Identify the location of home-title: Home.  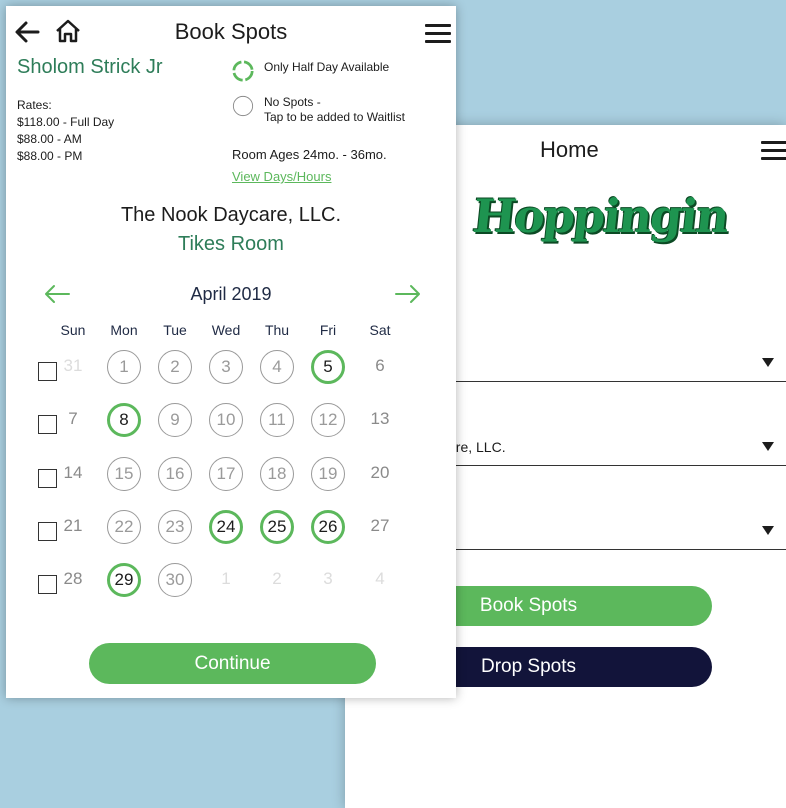
(569, 149).